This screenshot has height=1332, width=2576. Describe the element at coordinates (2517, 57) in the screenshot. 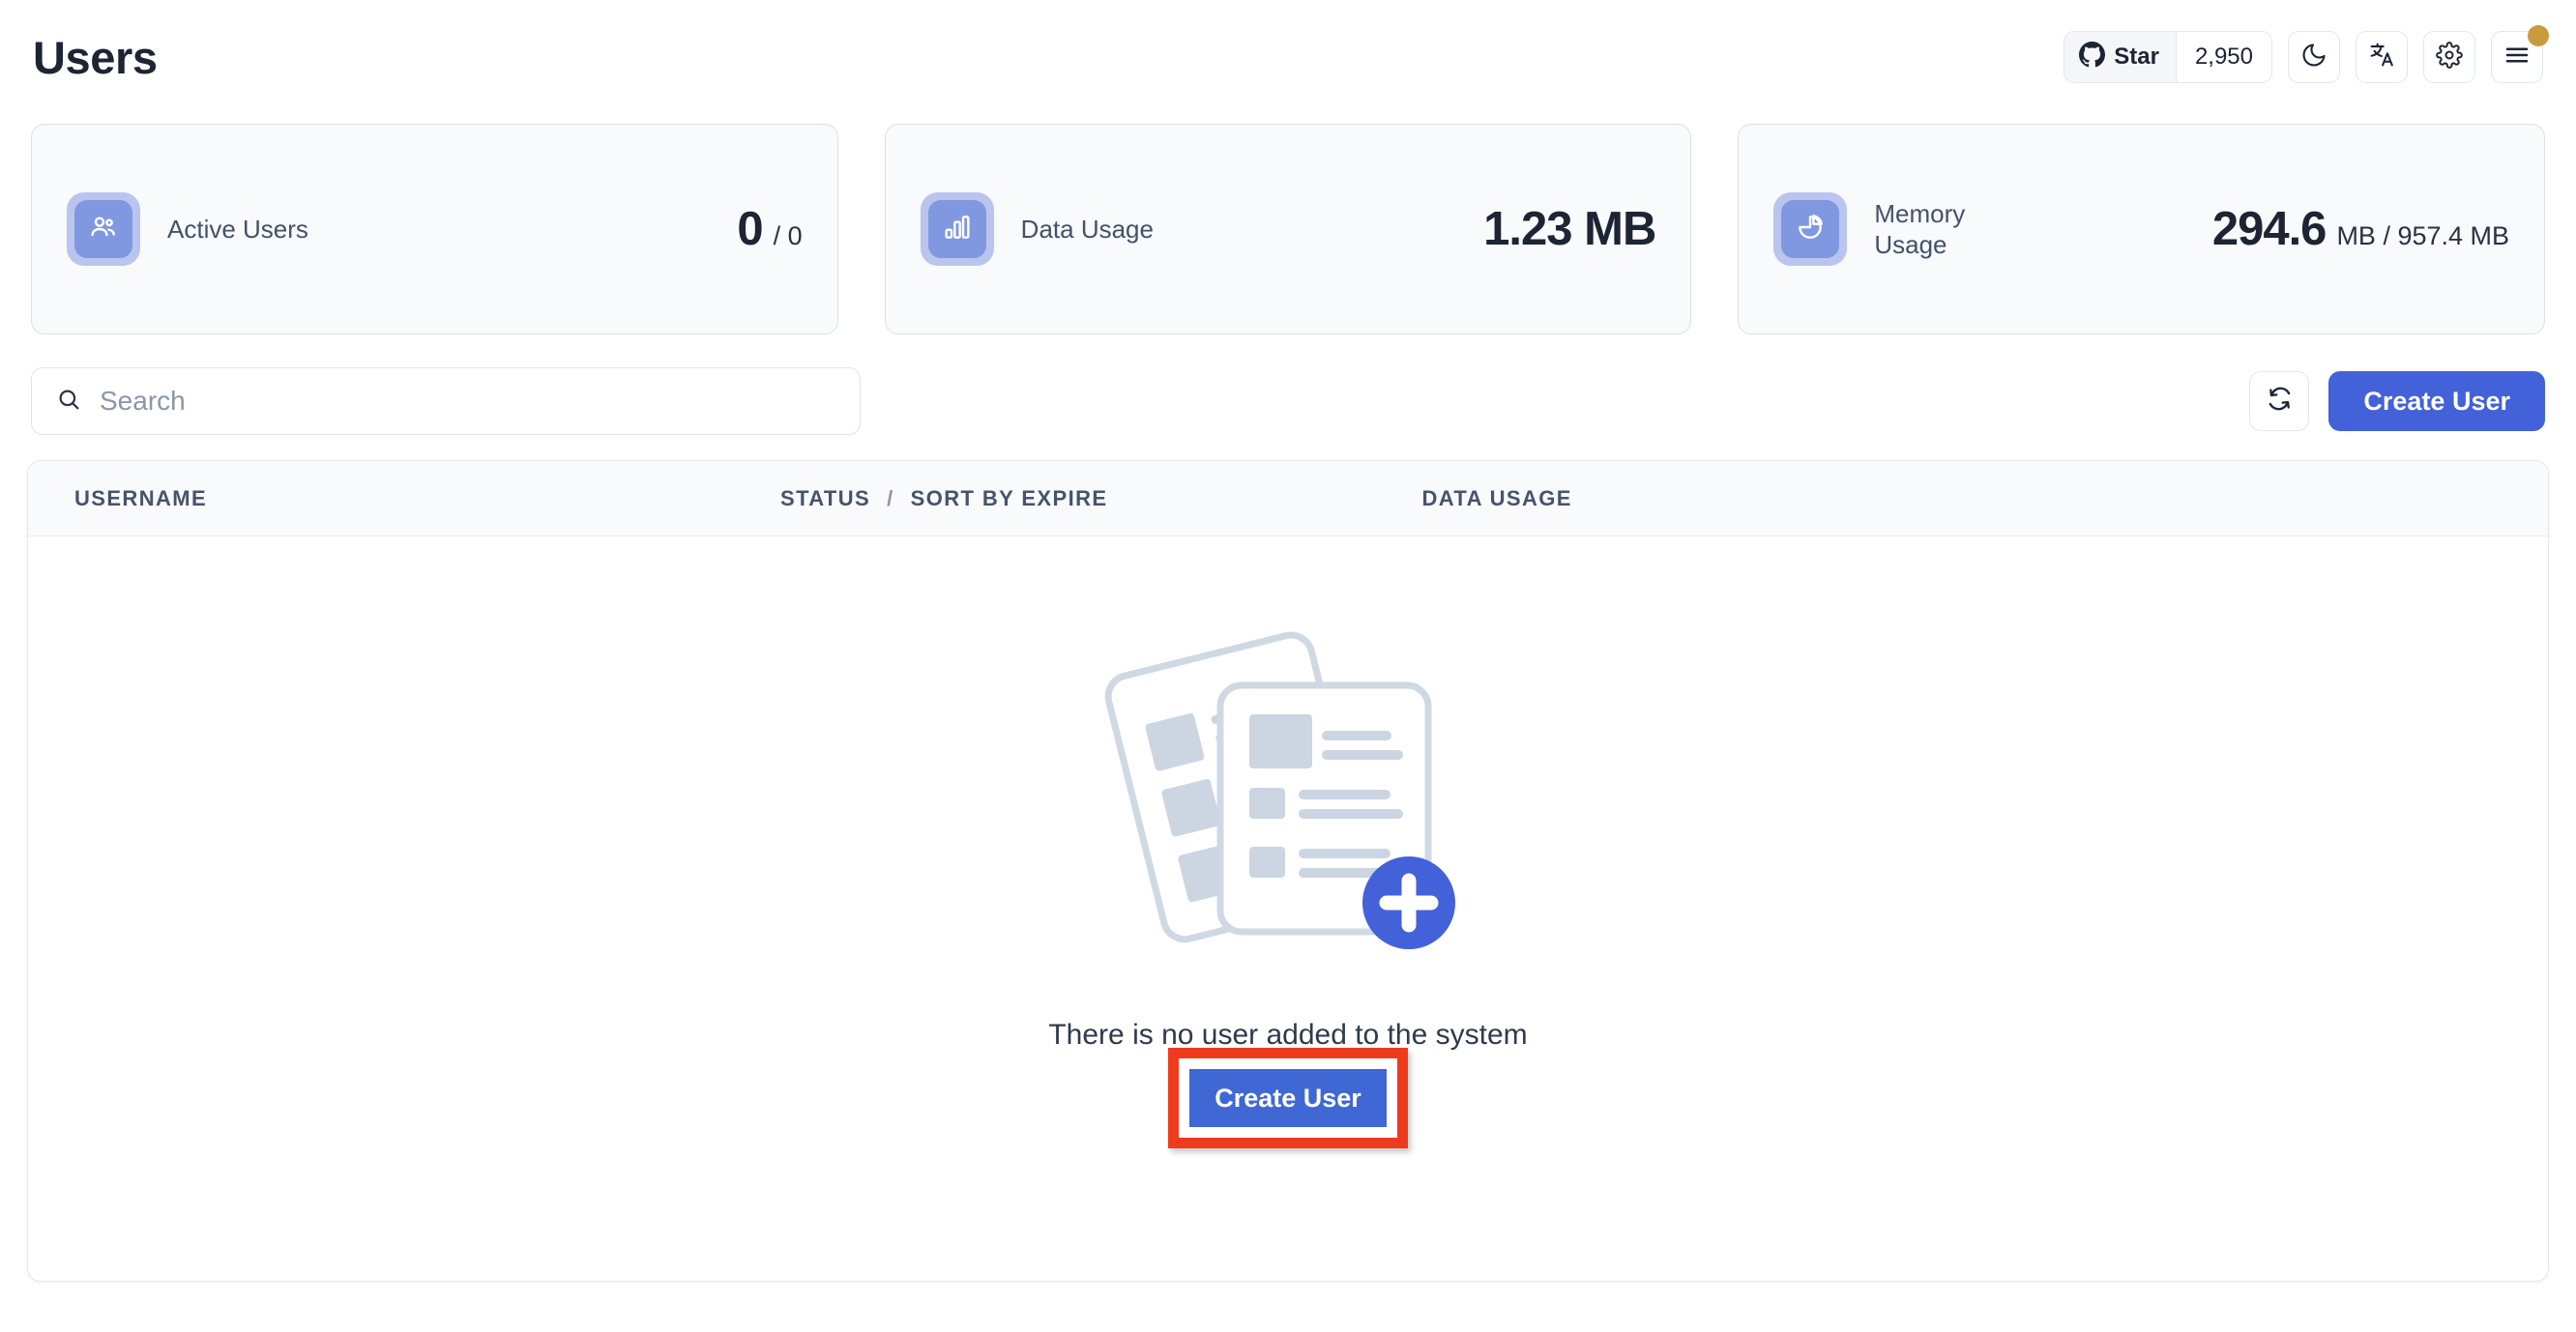

I see `hamburger-icon` at that location.